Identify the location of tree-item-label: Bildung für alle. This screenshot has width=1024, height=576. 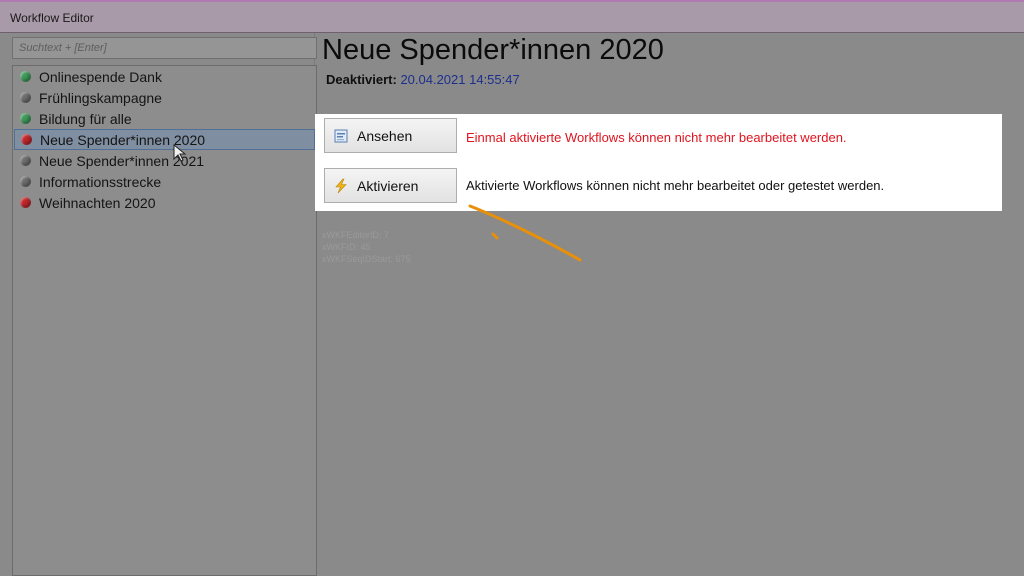
(85, 118).